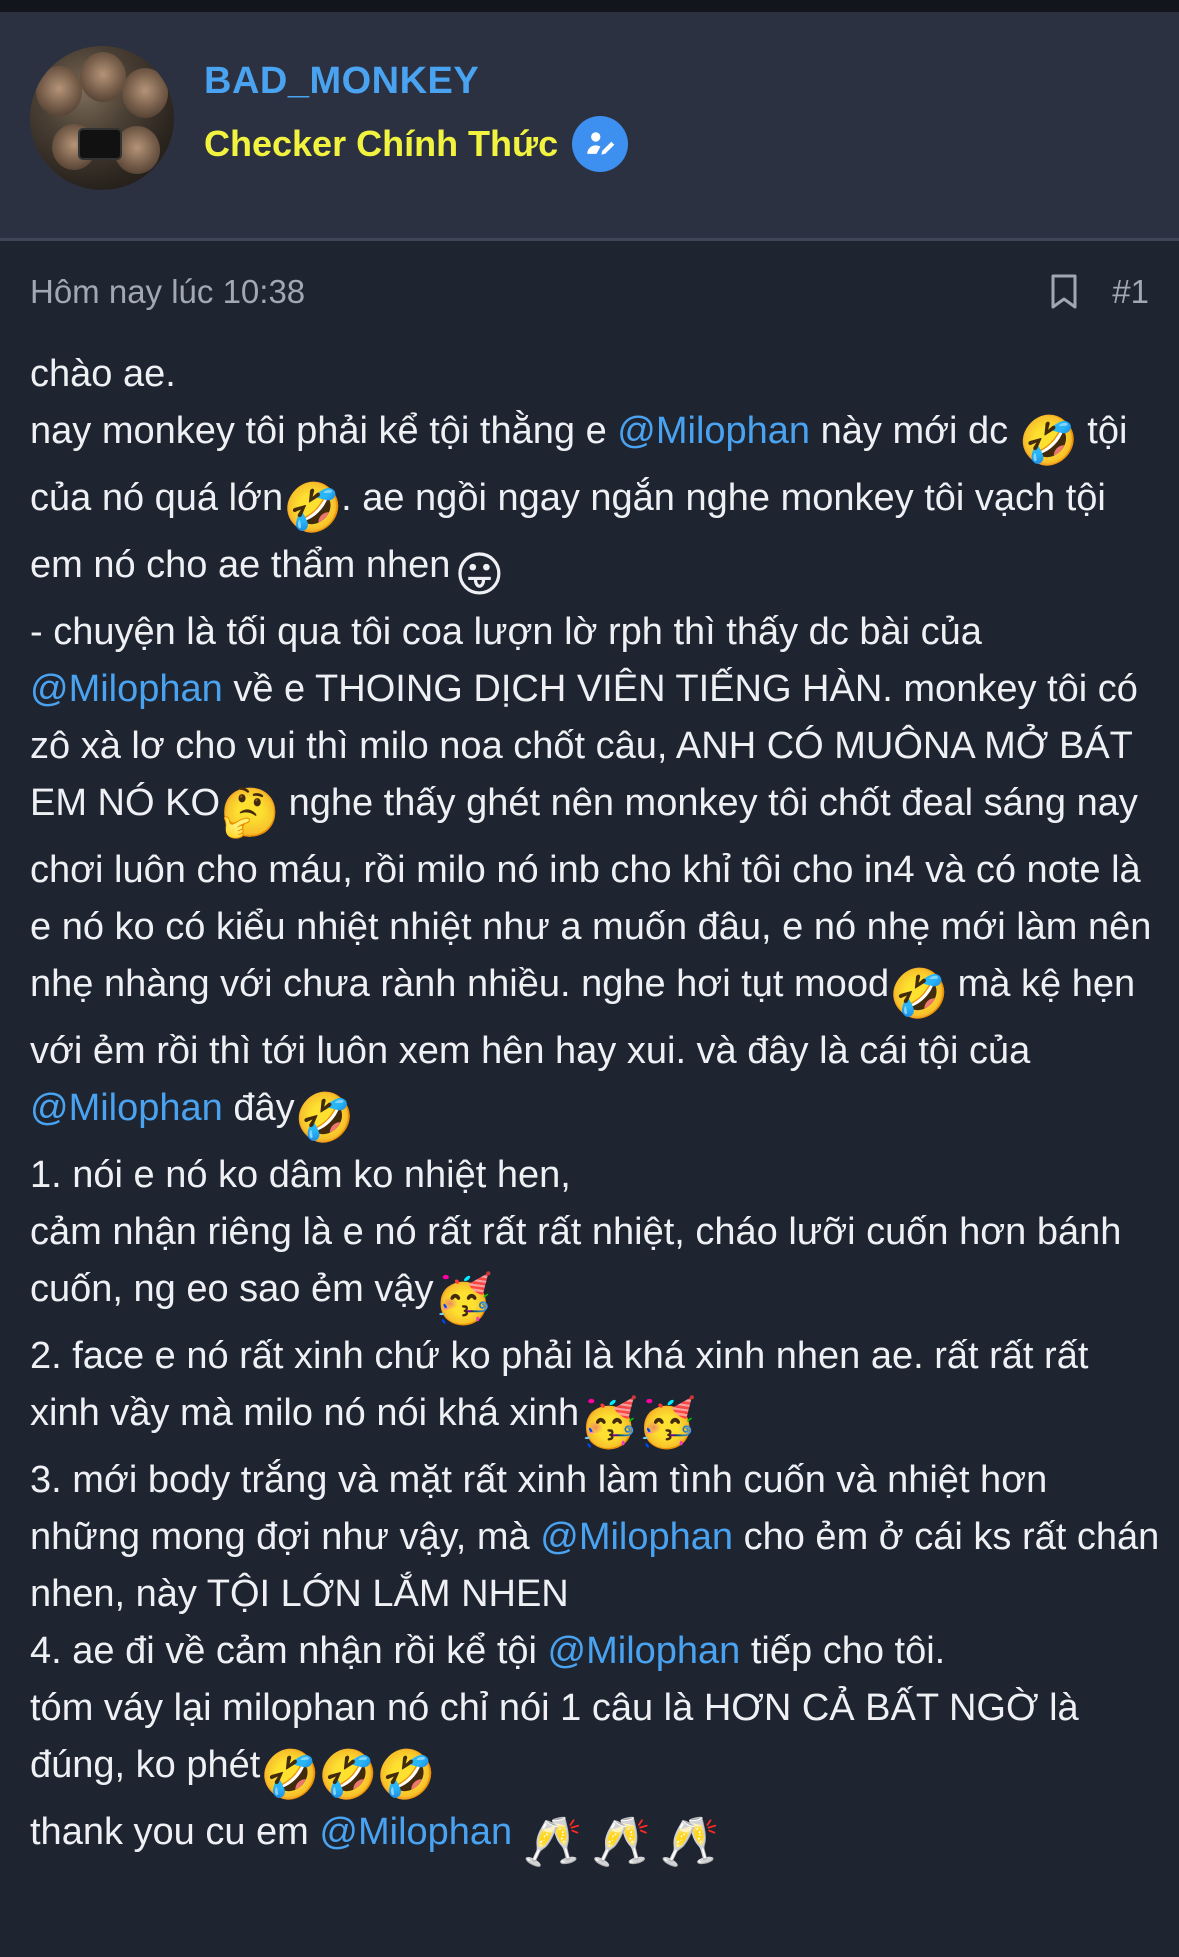 This screenshot has width=1179, height=1957. I want to click on user-role: Checker Chính Thức, so click(416, 144).